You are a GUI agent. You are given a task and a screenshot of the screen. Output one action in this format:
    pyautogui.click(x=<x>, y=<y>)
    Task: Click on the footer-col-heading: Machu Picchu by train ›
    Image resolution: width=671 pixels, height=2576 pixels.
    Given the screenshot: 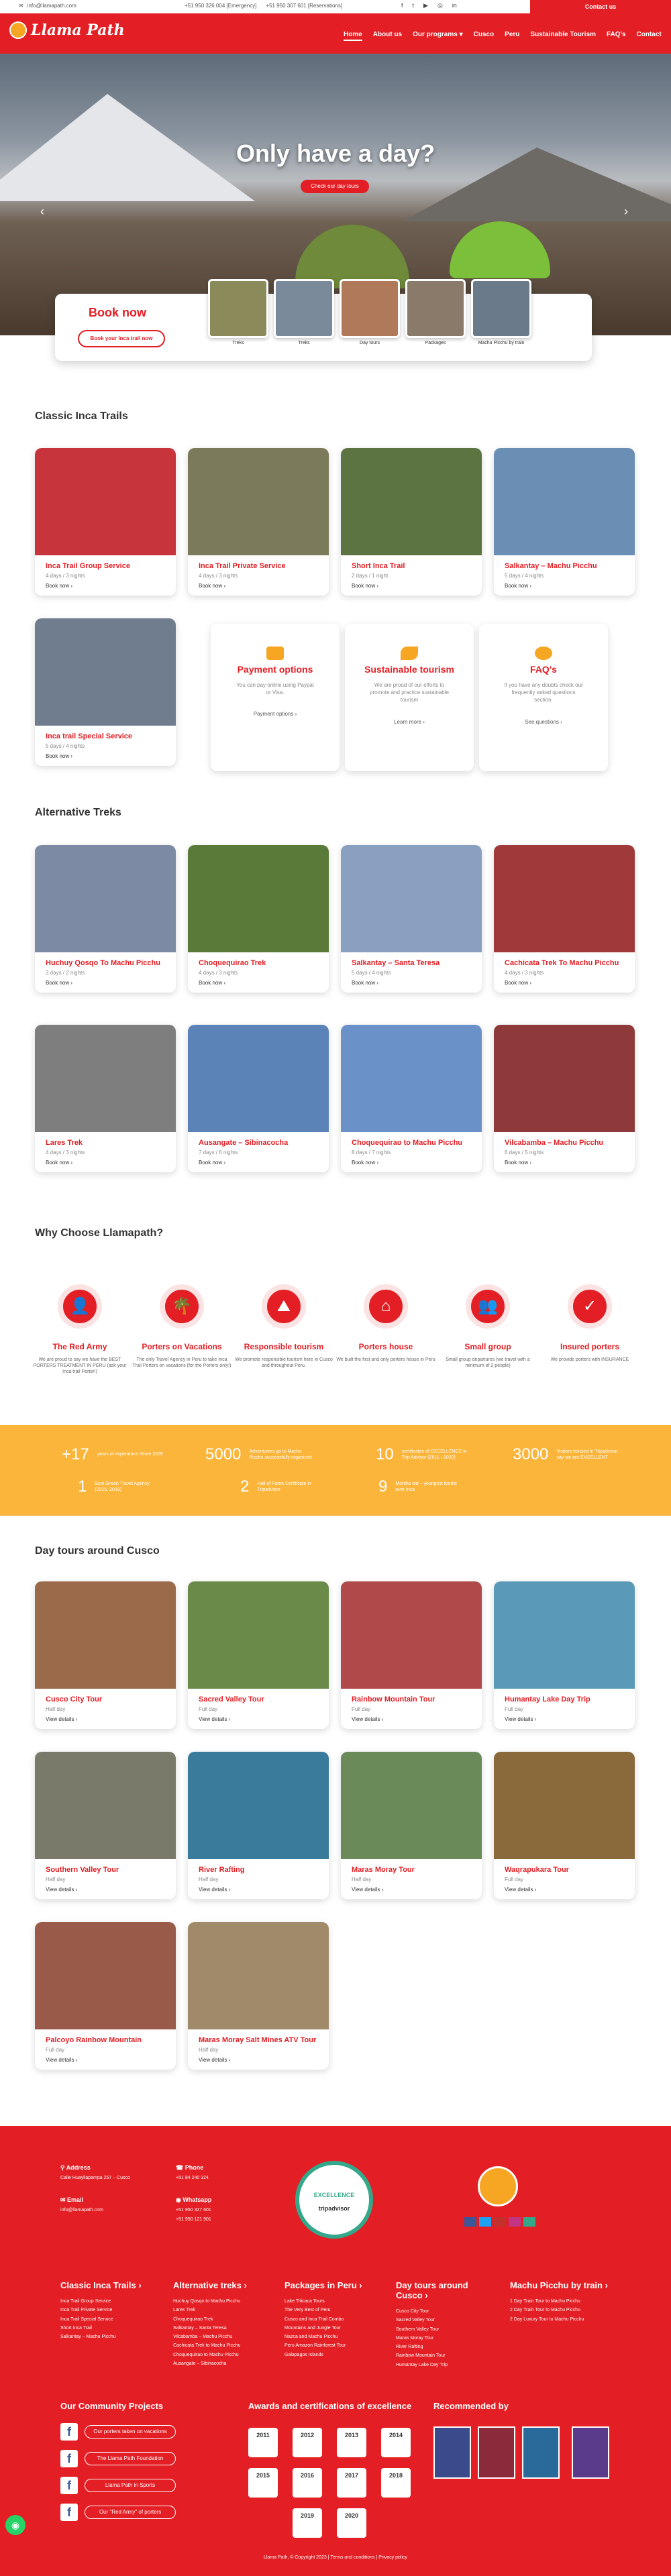 What is the action you would take?
    pyautogui.click(x=567, y=2285)
    